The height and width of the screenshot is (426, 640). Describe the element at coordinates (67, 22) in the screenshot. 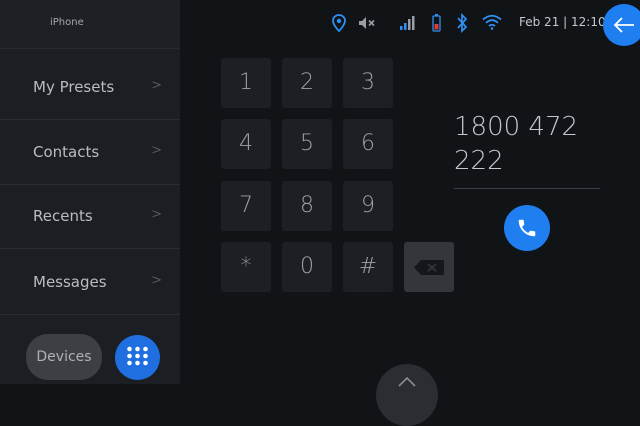

I see `device-name: iPhone` at that location.